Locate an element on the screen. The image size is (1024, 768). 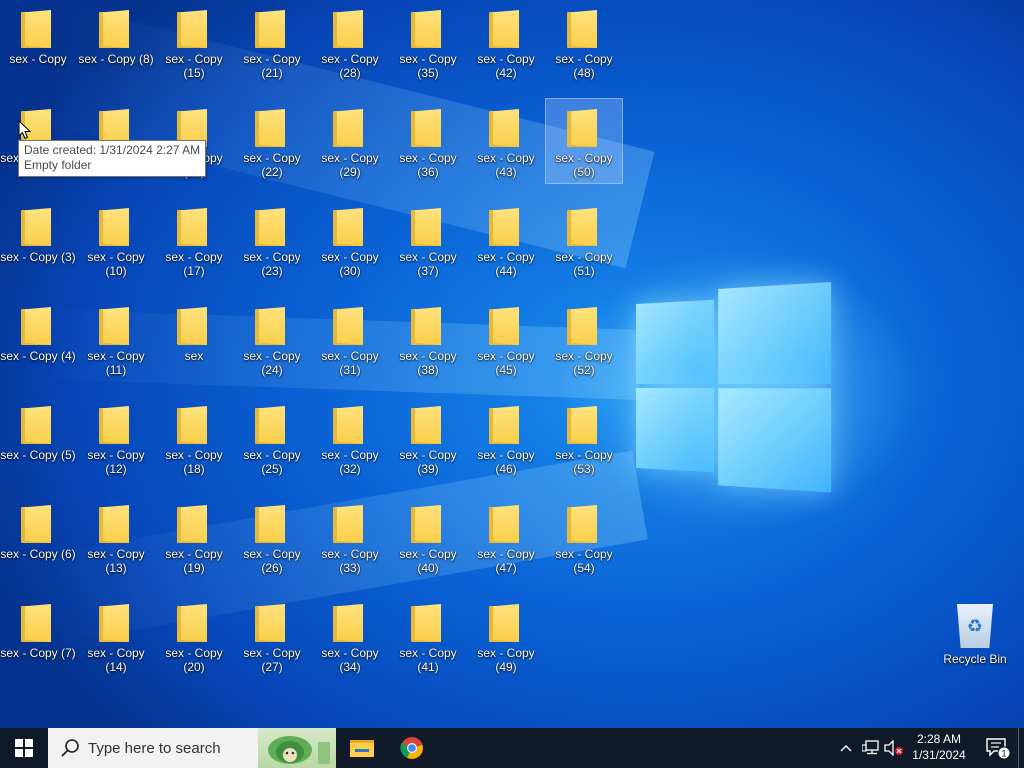
desktop-folder: sex - Copy (26) is located at coordinates (272, 537).